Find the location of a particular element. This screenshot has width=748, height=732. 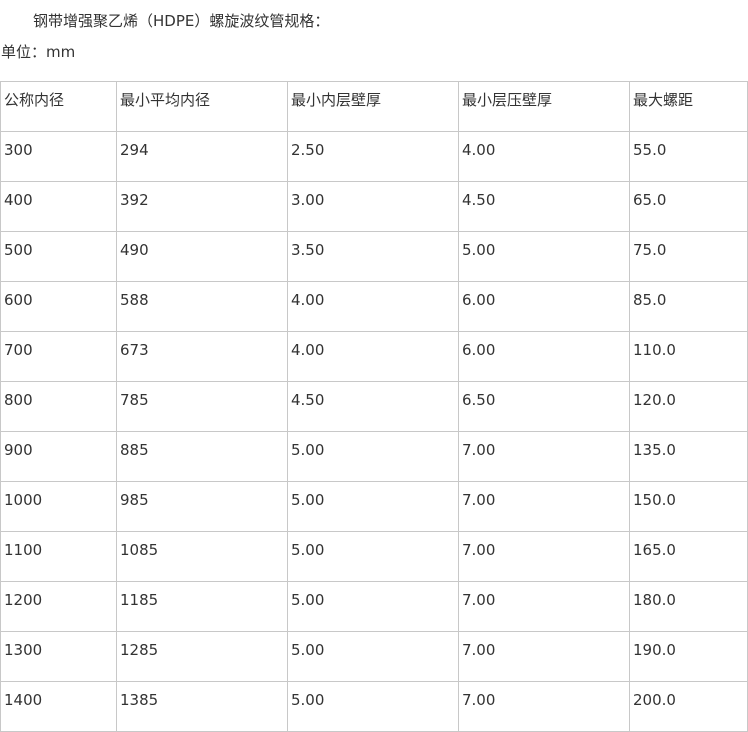

cell-max-pitch: 165.0 is located at coordinates (688, 556).